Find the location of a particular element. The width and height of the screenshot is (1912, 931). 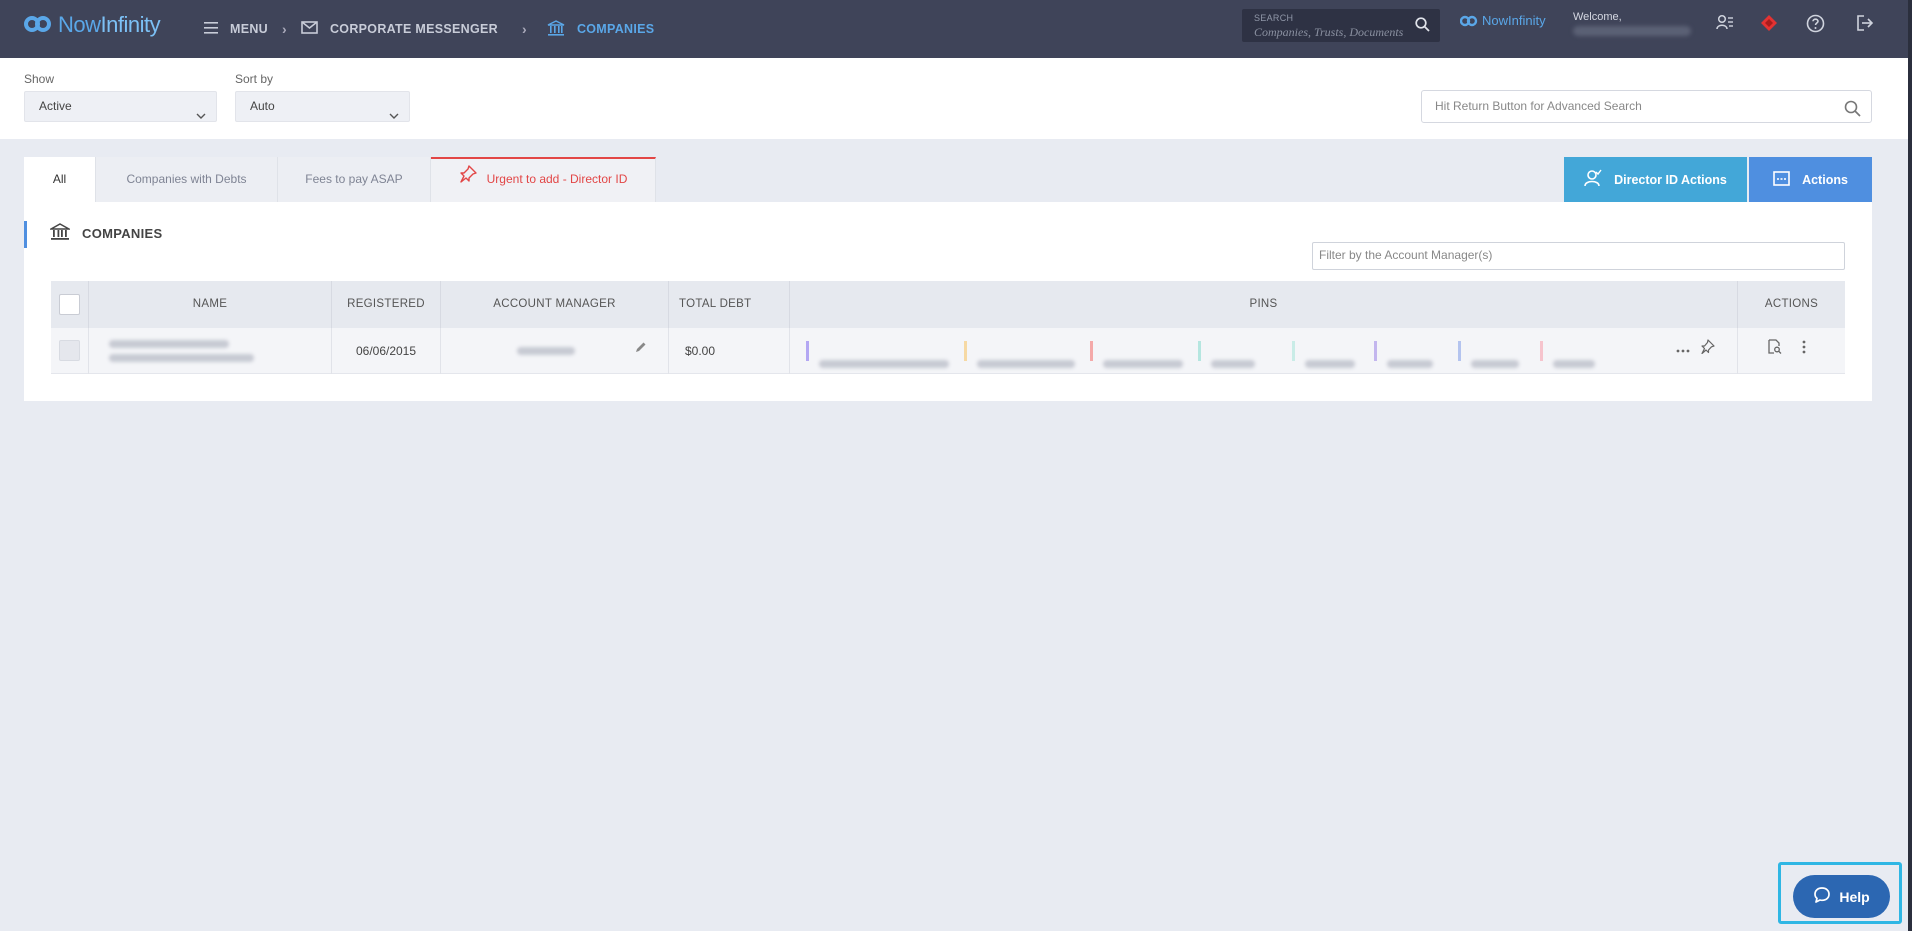

document-search-icon is located at coordinates (1775, 350).